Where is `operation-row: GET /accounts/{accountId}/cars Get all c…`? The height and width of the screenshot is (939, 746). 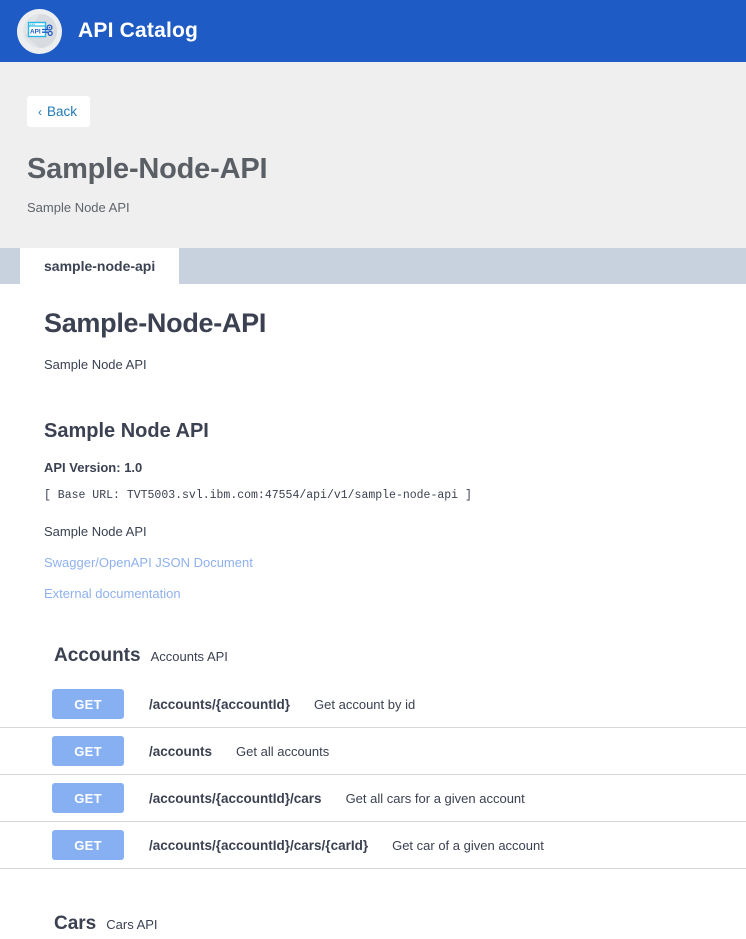
operation-row: GET /accounts/{accountId}/cars Get all c… is located at coordinates (373, 798).